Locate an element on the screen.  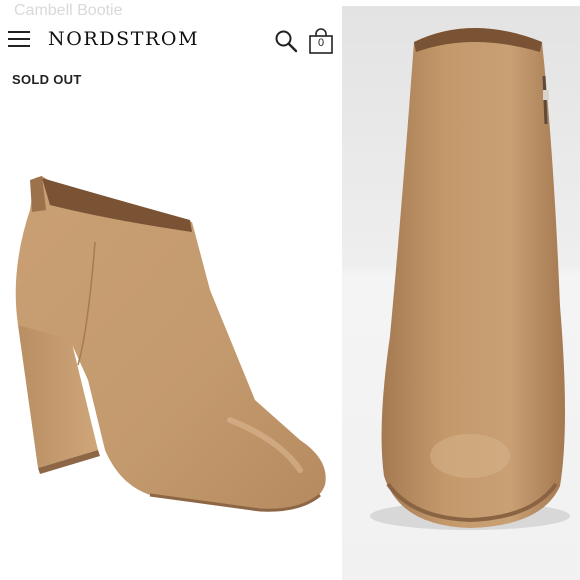
search-icon is located at coordinates (286, 41).